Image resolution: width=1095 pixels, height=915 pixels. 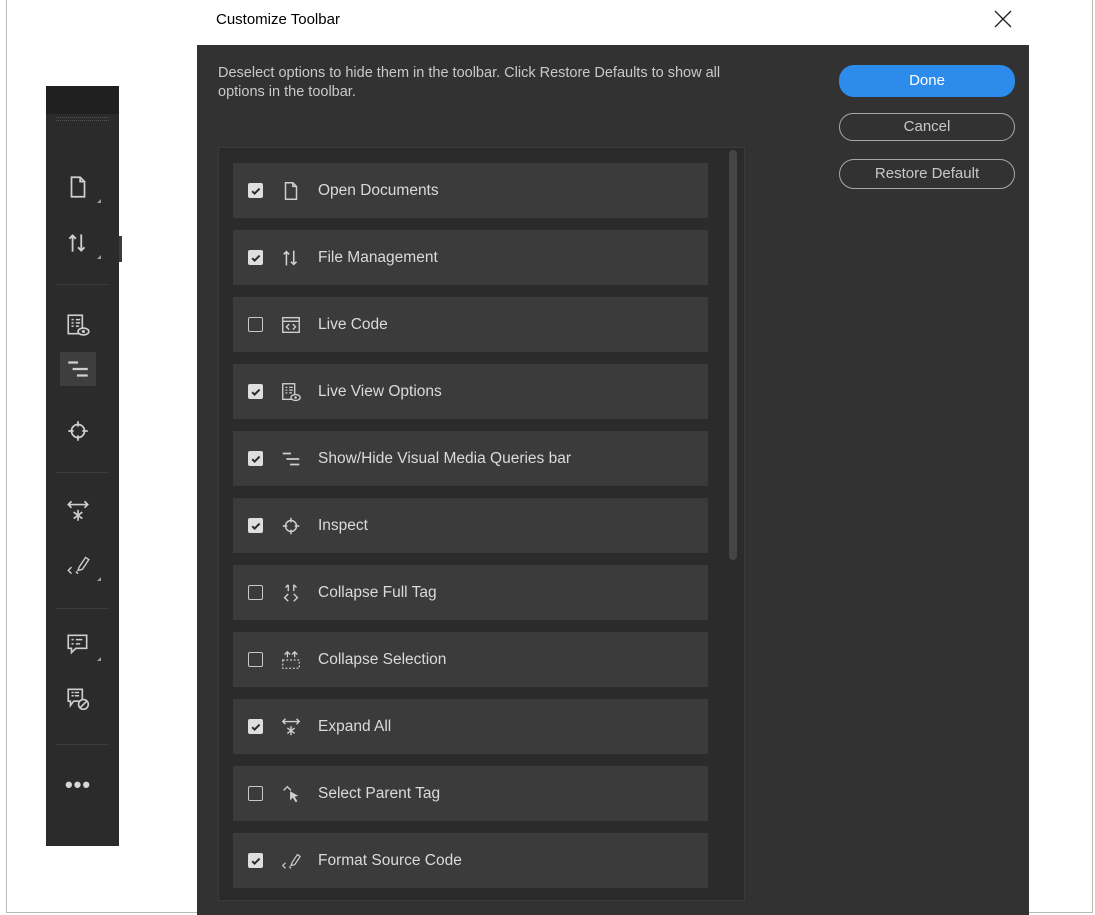 I want to click on item-label: File Management, so click(x=378, y=257).